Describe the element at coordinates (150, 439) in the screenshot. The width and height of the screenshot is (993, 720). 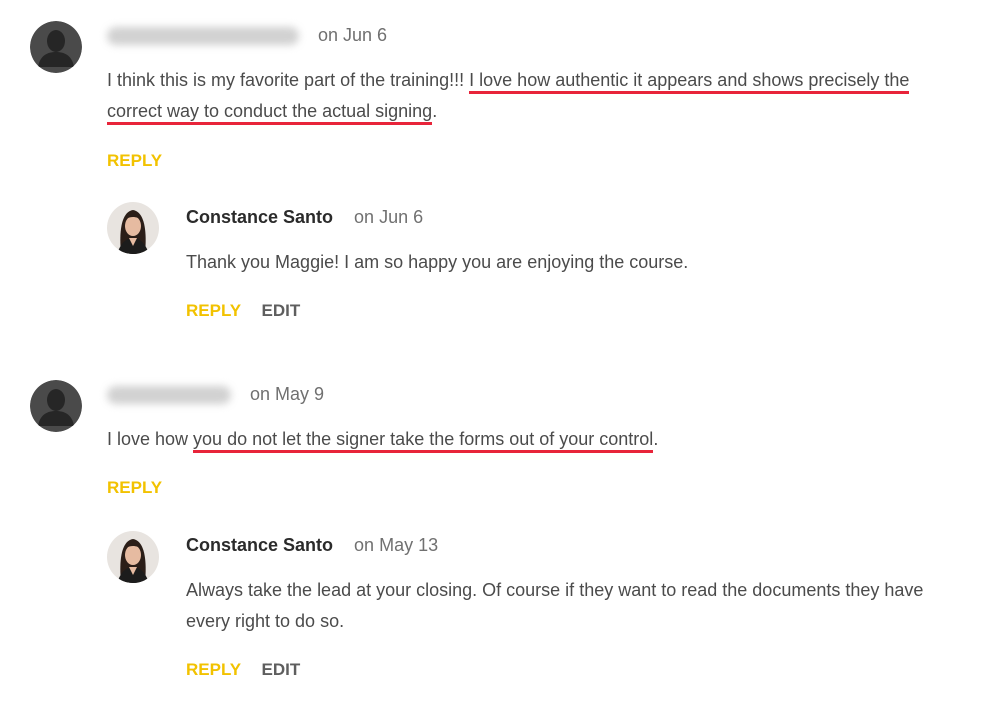
I see `comment-text-plain: I love how` at that location.